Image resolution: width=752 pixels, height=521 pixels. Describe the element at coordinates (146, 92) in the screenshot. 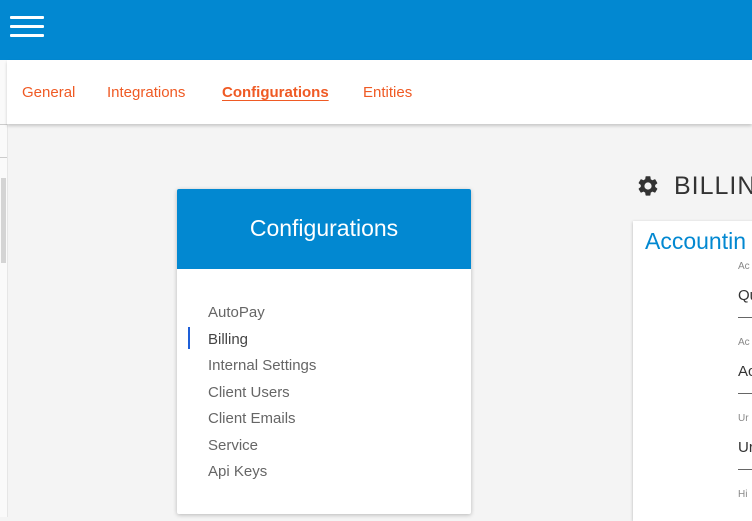

I see `tab-integrations: Integrations` at that location.